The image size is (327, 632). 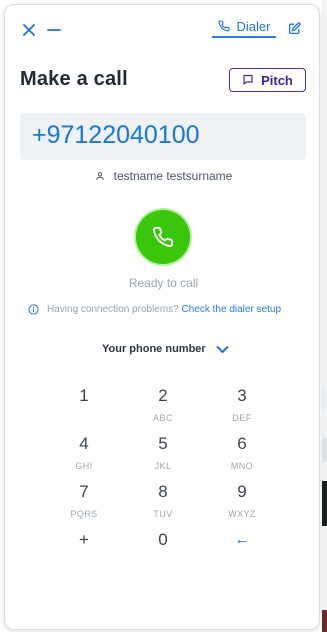 What do you see at coordinates (163, 503) in the screenshot?
I see `keypad-key: 8 TUV` at bounding box center [163, 503].